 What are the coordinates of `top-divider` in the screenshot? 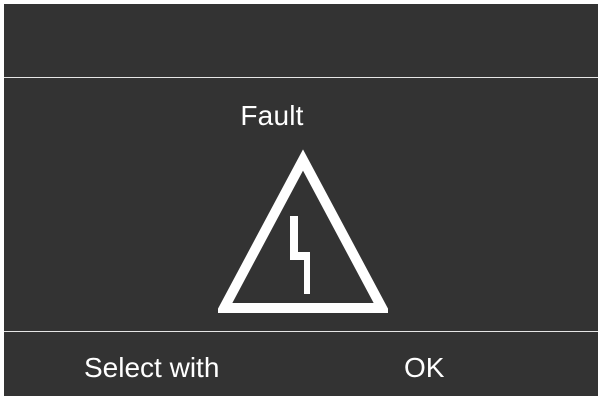 It's located at (301, 77).